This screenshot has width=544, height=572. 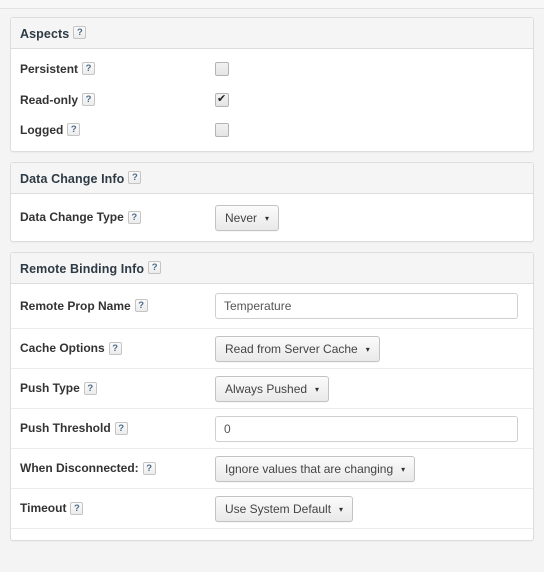 What do you see at coordinates (369, 130) in the screenshot?
I see `row-field-logged` at bounding box center [369, 130].